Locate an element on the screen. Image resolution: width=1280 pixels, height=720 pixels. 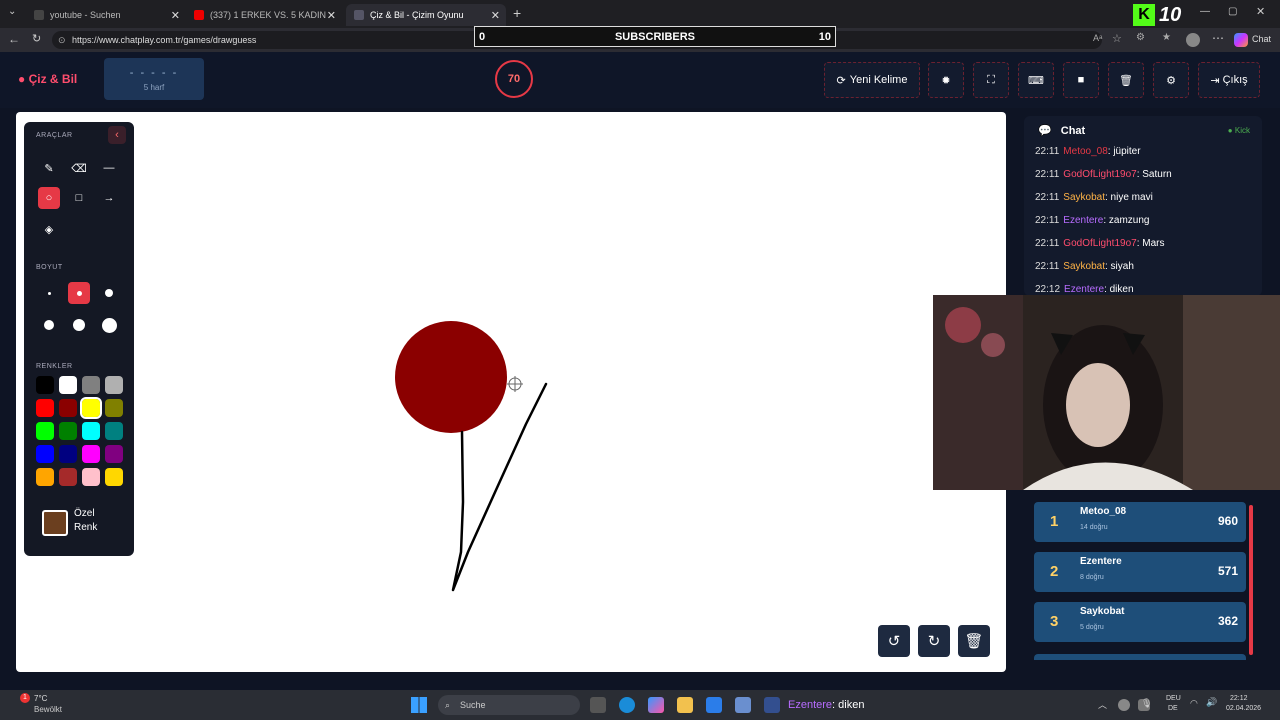
windows-start-icon is located at coordinates (419, 705).